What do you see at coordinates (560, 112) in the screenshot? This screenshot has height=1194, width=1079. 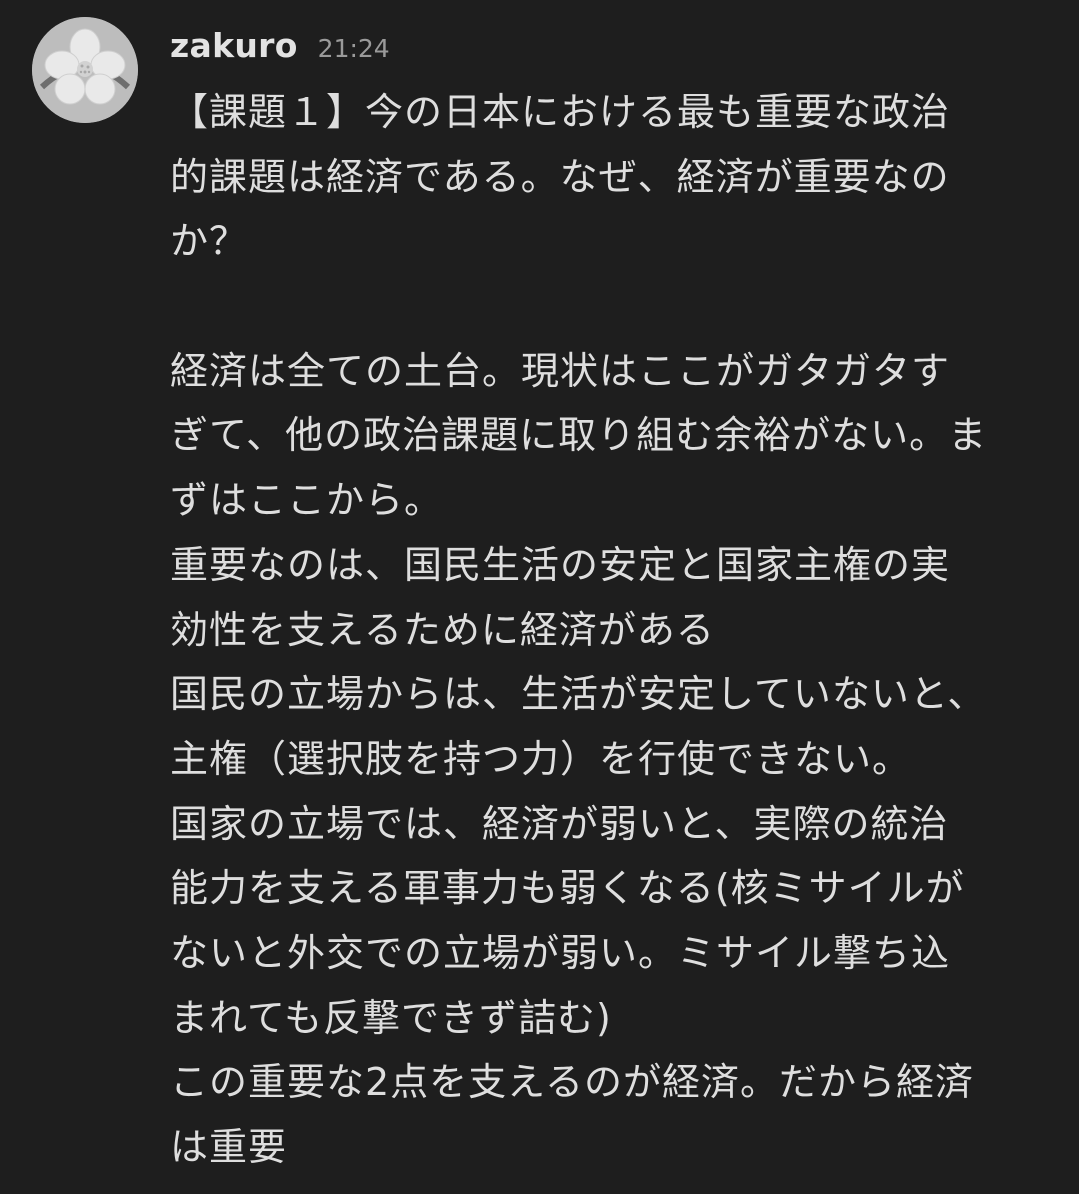 I see `message-line: 【課題１】今の日本における最も重要な政治` at bounding box center [560, 112].